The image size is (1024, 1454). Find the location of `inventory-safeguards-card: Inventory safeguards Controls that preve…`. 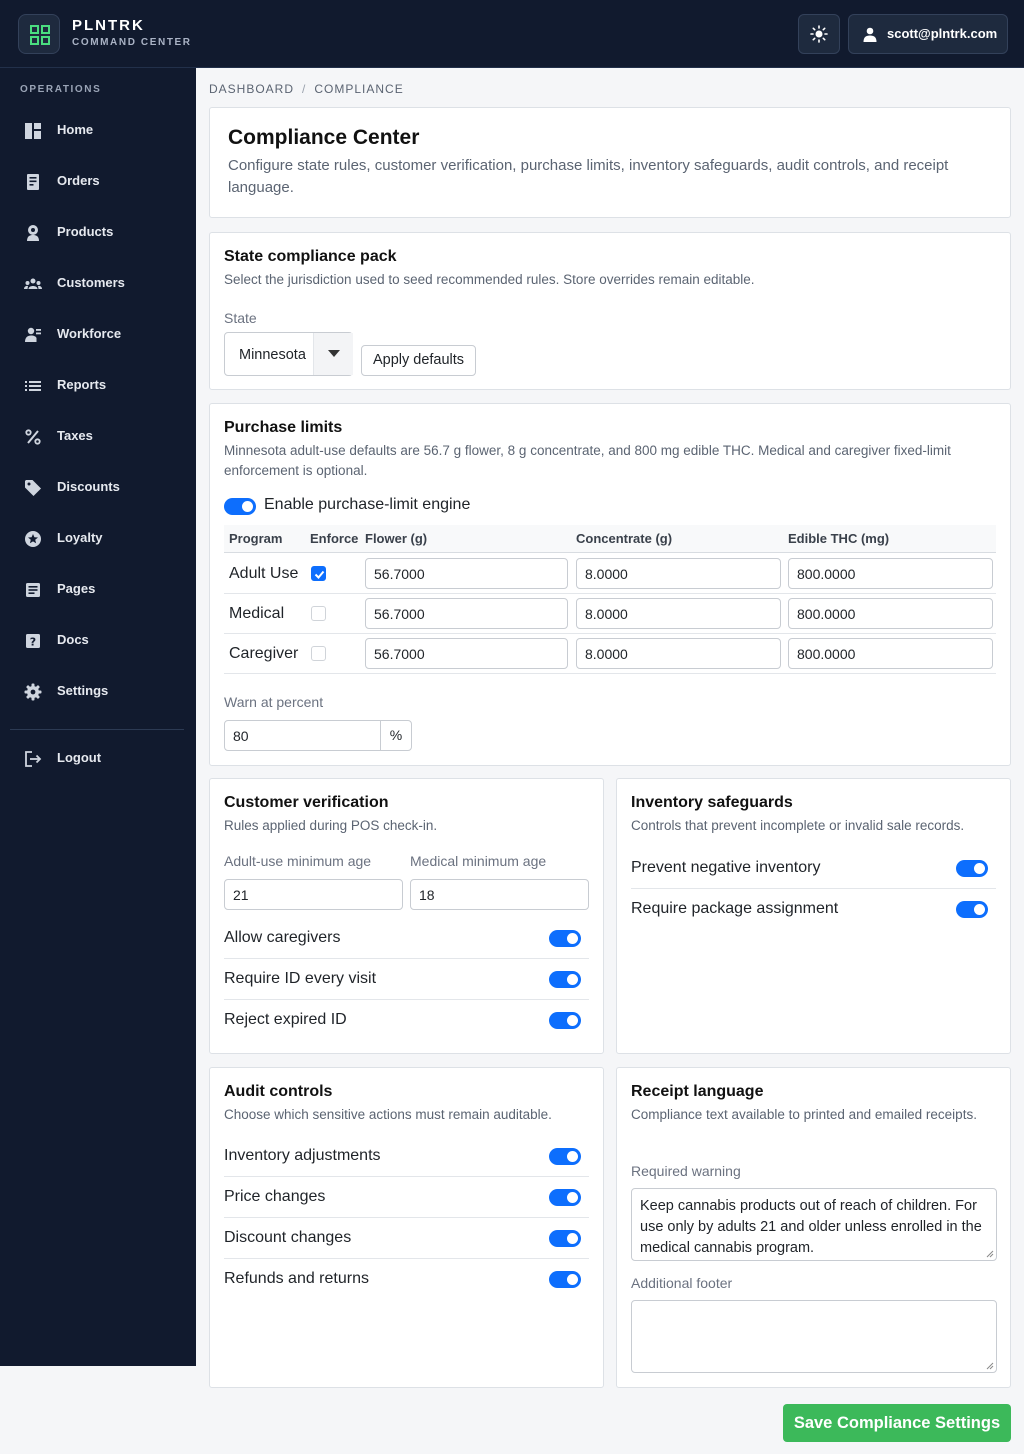

inventory-safeguards-card: Inventory safeguards Controls that preve… is located at coordinates (813, 916).